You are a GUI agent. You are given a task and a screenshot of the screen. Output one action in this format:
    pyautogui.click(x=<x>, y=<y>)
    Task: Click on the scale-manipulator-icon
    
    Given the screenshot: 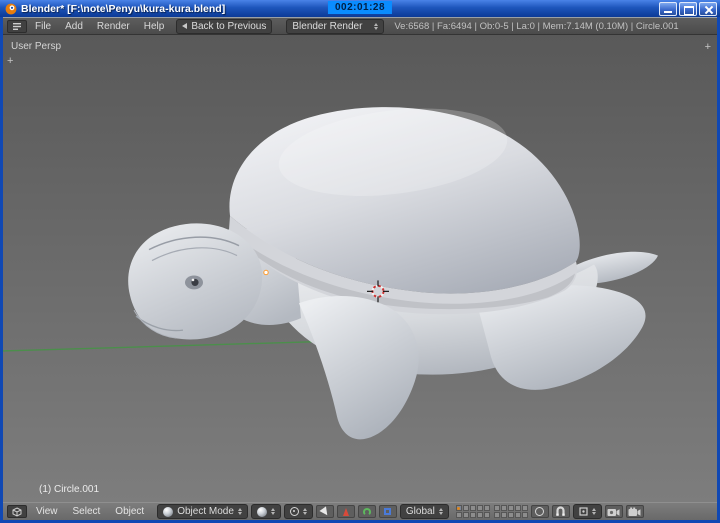 What is the action you would take?
    pyautogui.click(x=388, y=511)
    